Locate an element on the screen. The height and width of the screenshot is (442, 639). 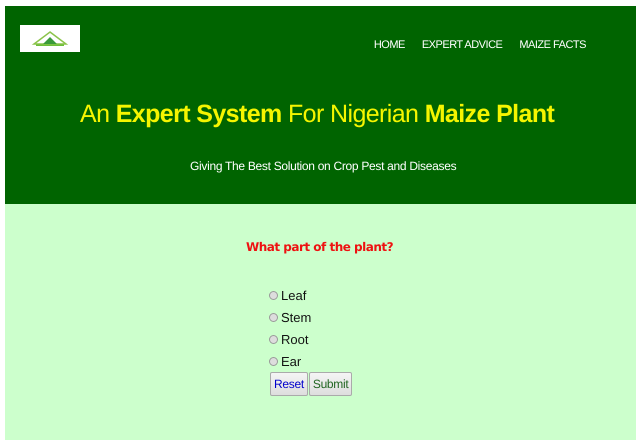
reset-button: Reset is located at coordinates (289, 384).